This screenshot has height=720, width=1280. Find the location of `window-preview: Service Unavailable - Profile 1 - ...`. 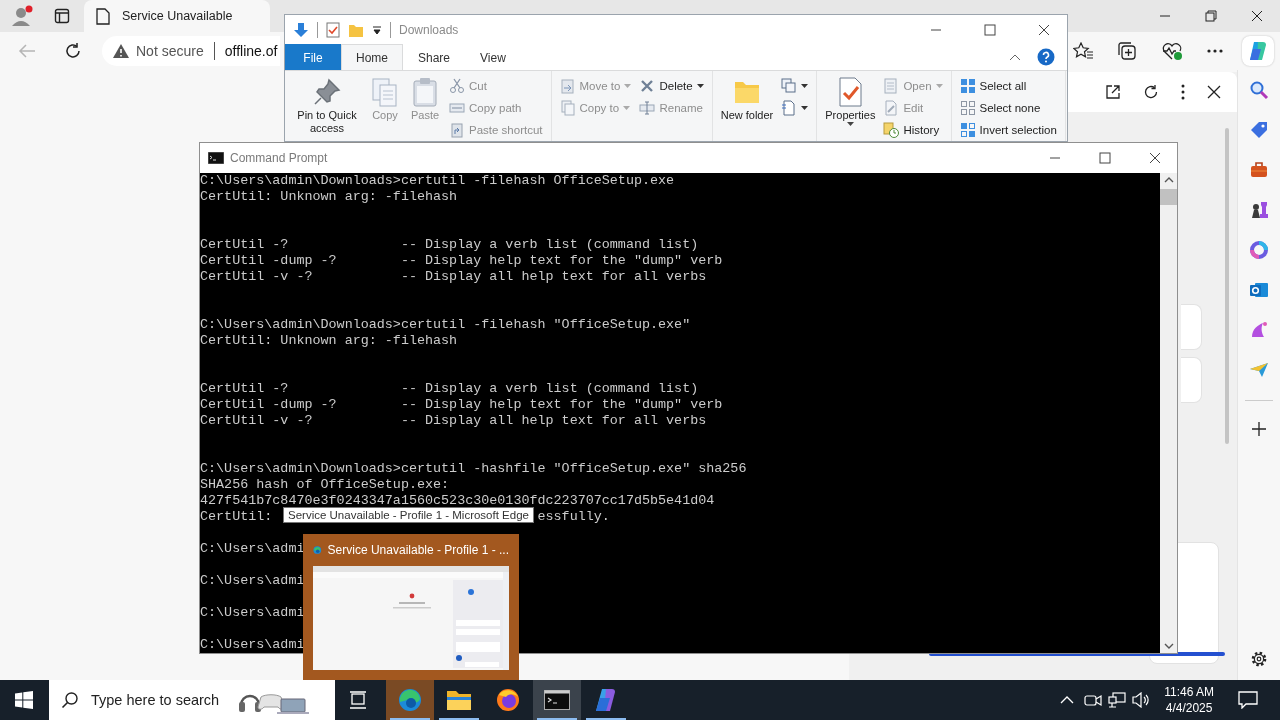

window-preview: Service Unavailable - Profile 1 - ... is located at coordinates (411, 607).